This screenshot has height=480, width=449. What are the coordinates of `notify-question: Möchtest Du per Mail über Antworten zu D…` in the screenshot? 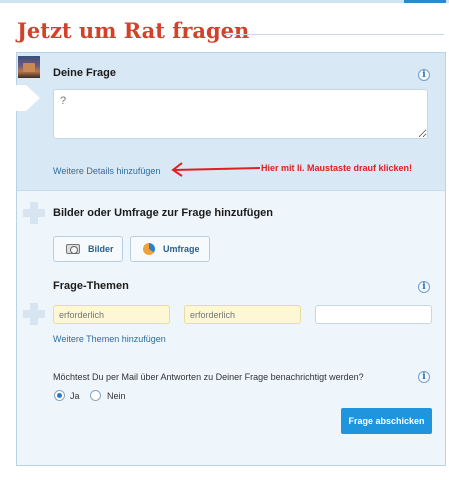 It's located at (208, 377).